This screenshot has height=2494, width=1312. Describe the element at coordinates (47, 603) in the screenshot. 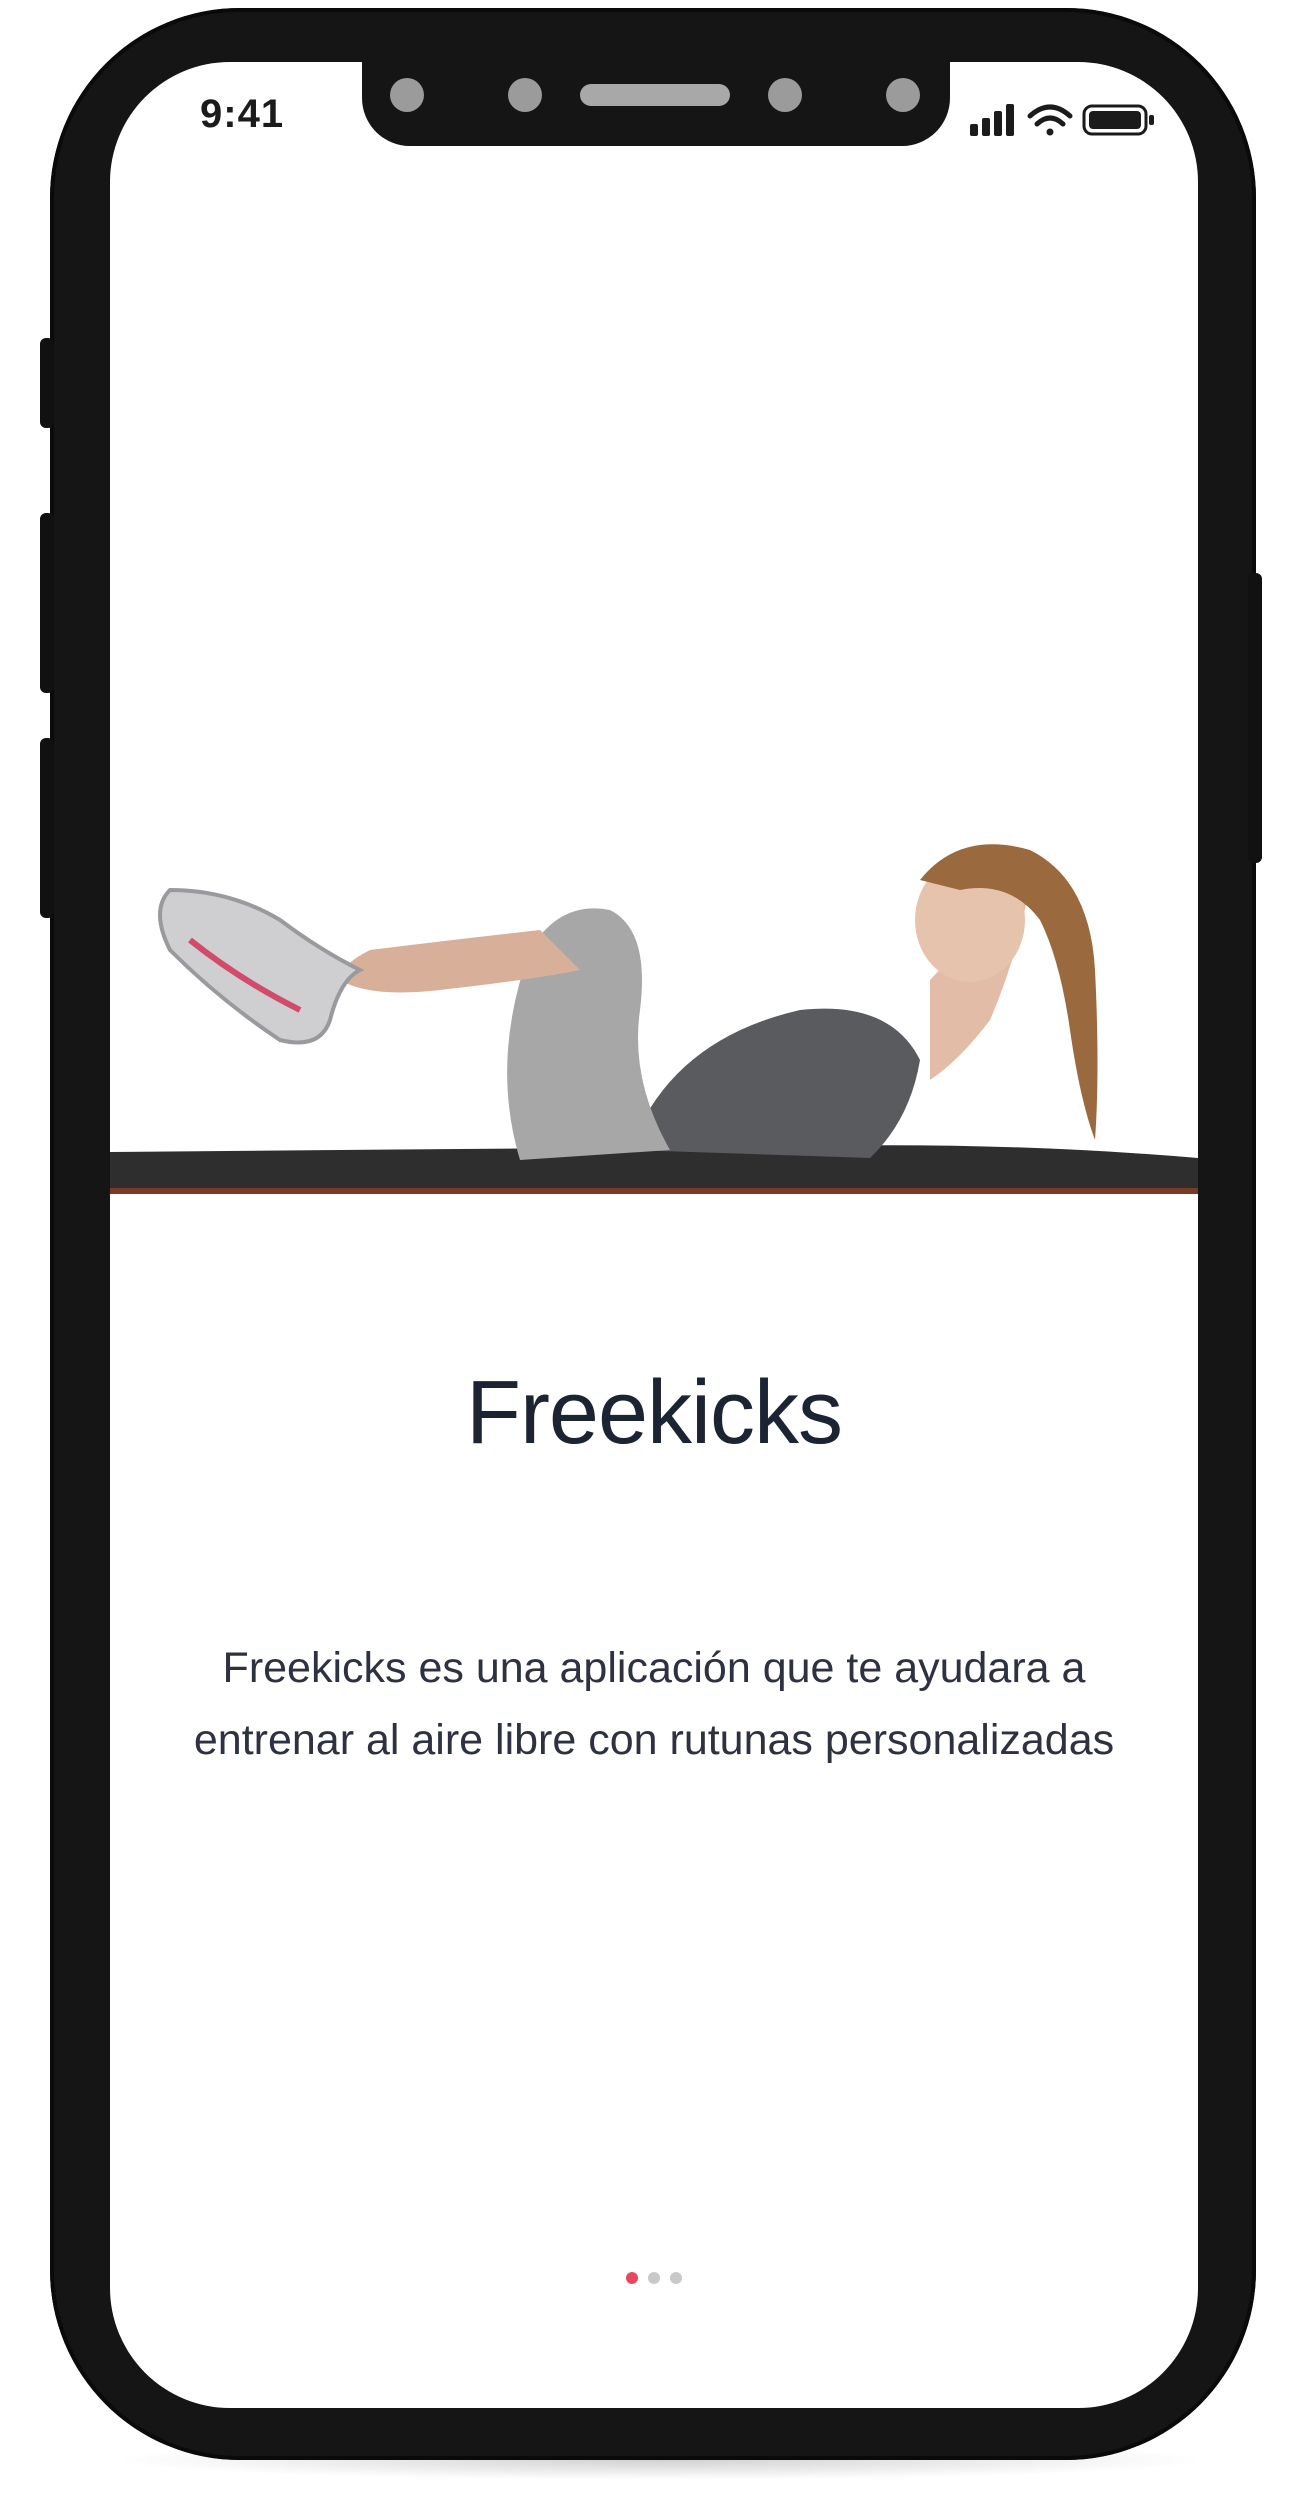

I see `volume-up-button` at that location.